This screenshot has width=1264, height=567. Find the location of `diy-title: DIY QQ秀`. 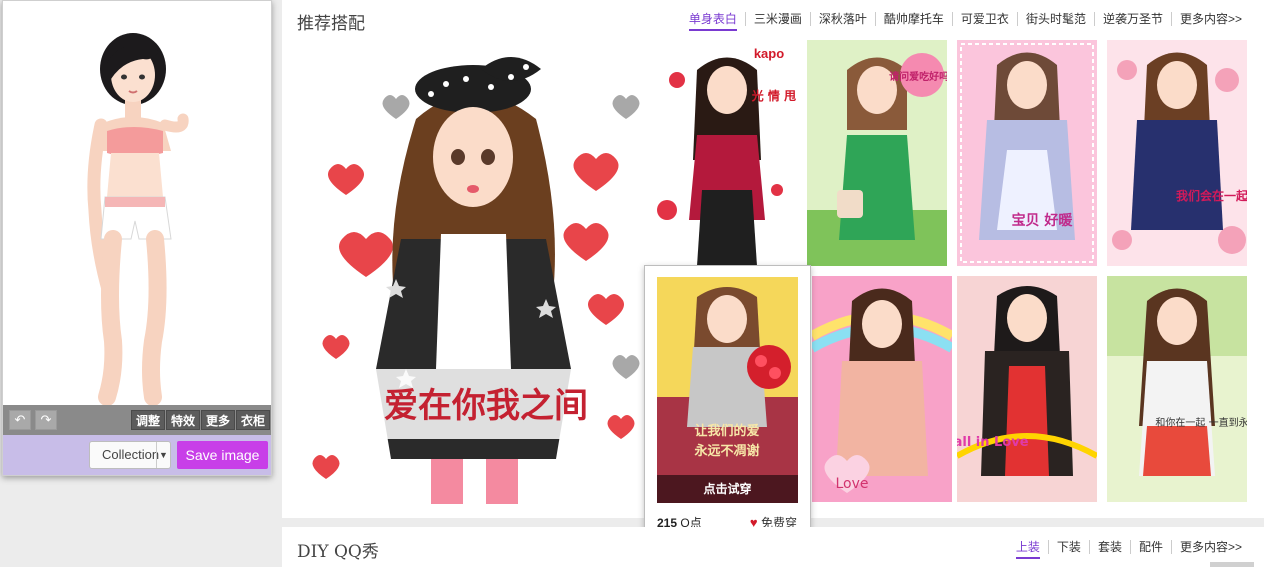

diy-title: DIY QQ秀 is located at coordinates (338, 552).